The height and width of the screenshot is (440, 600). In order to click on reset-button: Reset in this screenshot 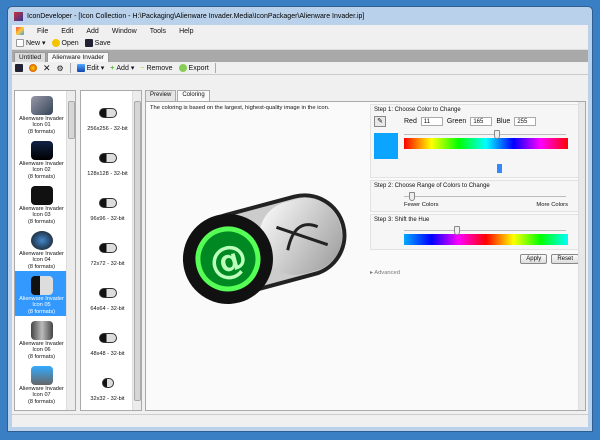, I will do `click(565, 259)`.